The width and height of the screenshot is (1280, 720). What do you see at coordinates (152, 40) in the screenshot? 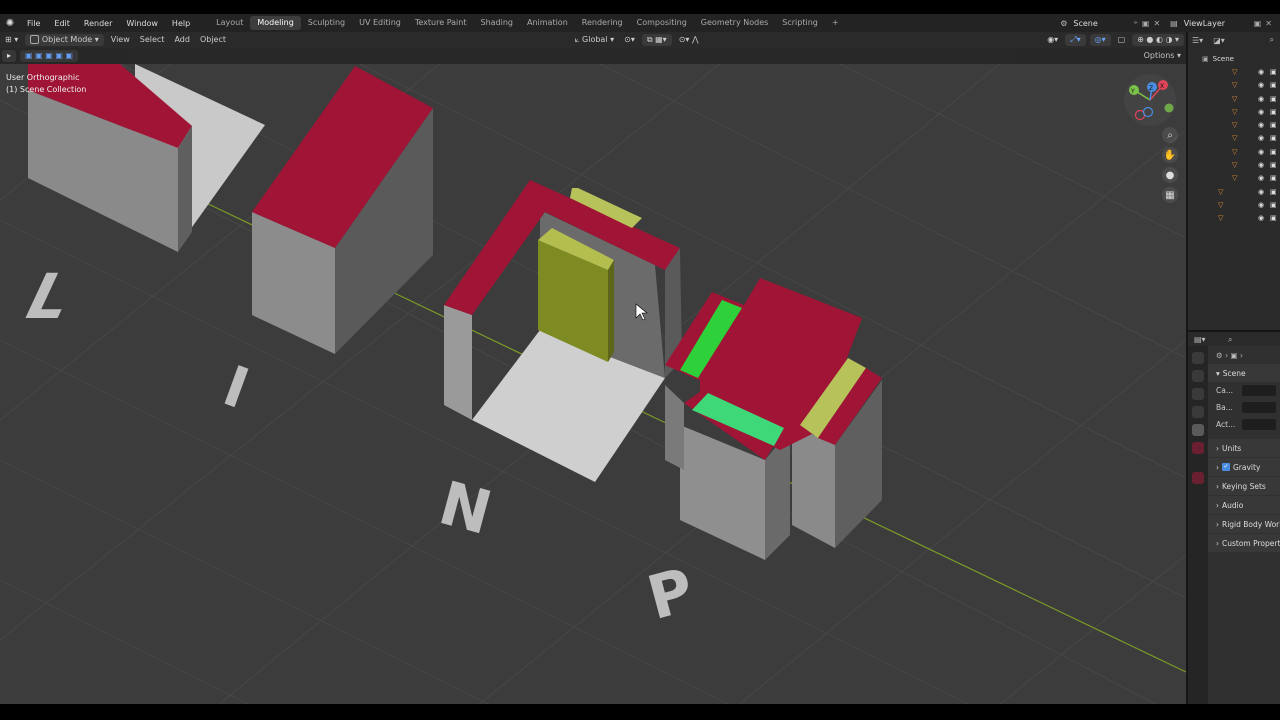
I see `menu-select: Select` at bounding box center [152, 40].